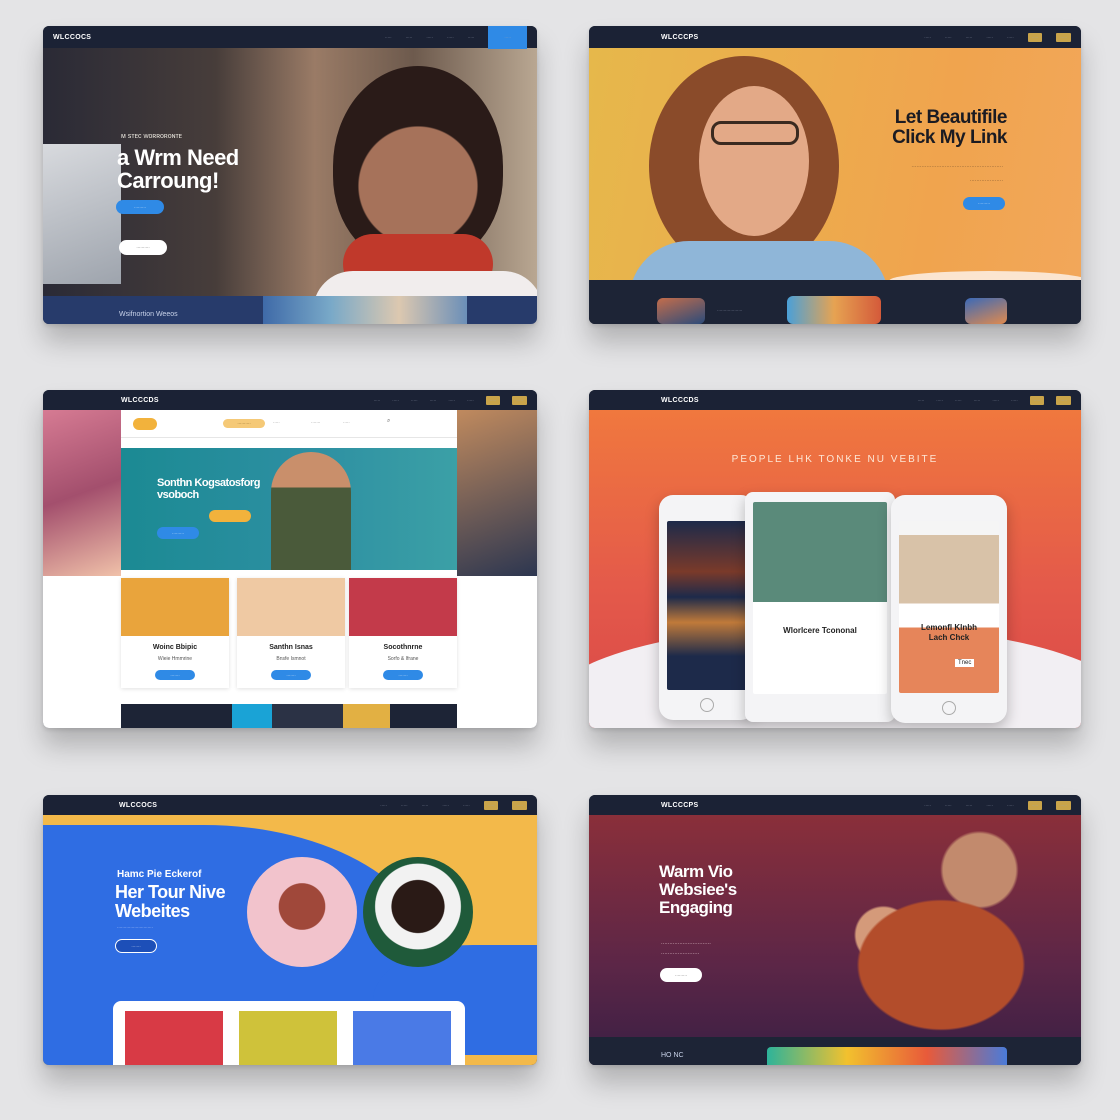  I want to click on tablet-mockup-center: Wlorlcere Tcononal, so click(820, 607).